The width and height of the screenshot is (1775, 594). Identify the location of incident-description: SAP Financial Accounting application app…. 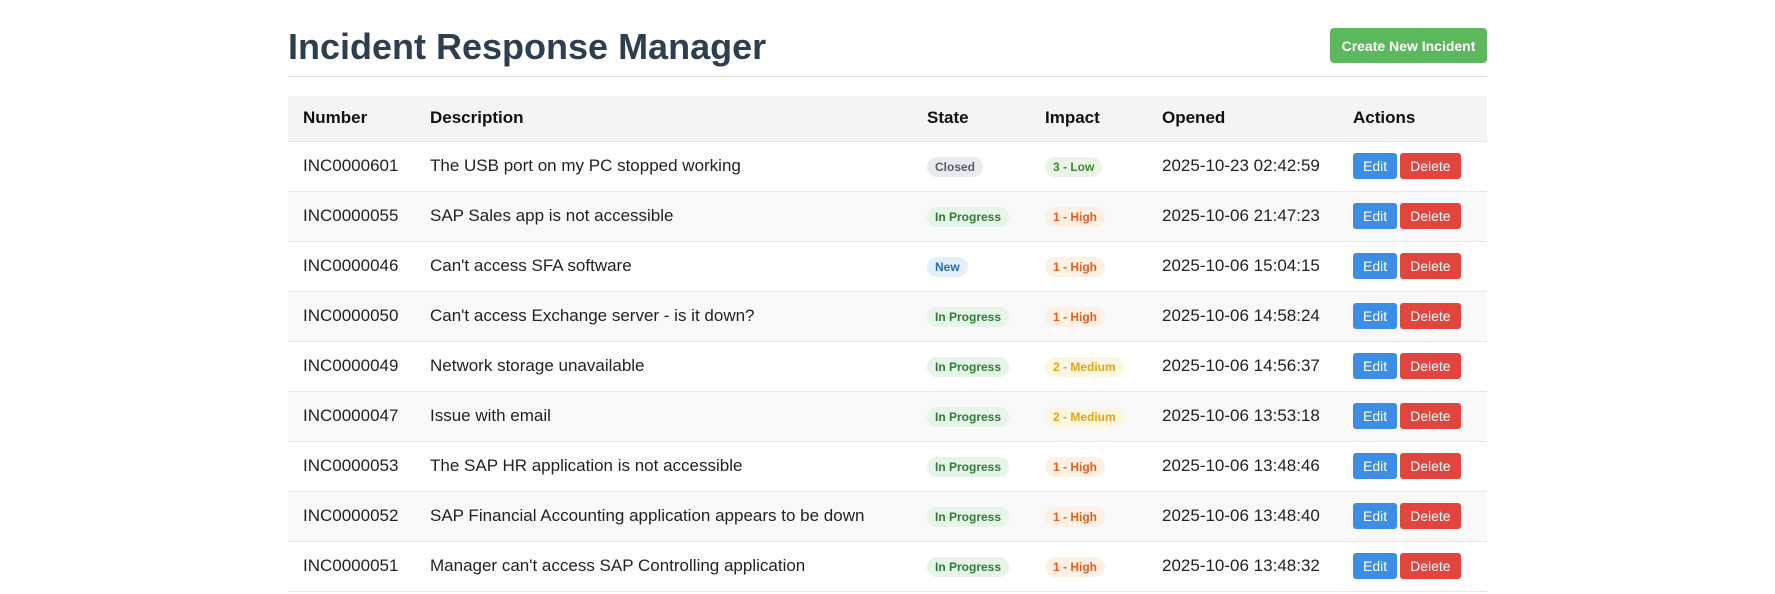
(647, 515).